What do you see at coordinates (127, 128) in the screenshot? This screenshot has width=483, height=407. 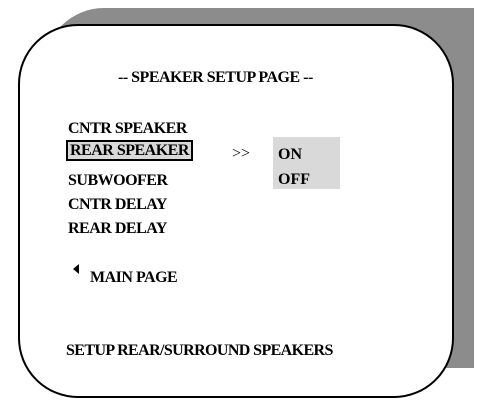 I see `menu-item-cntr-speaker: CNTR SPEAKER` at bounding box center [127, 128].